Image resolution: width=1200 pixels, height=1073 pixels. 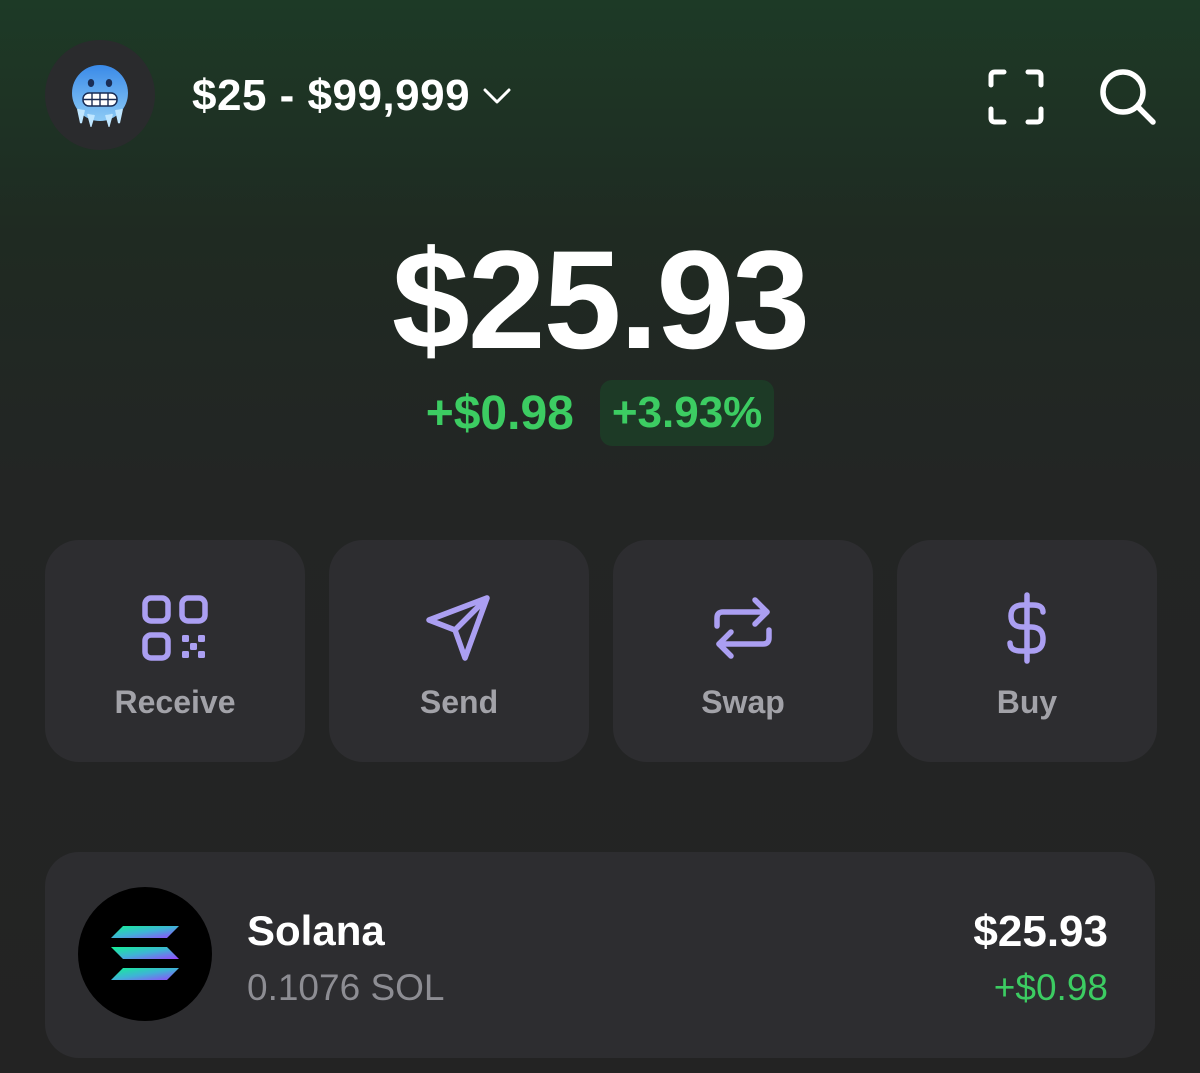 I want to click on balance-change-percent-badge: +3.93%, so click(x=687, y=413).